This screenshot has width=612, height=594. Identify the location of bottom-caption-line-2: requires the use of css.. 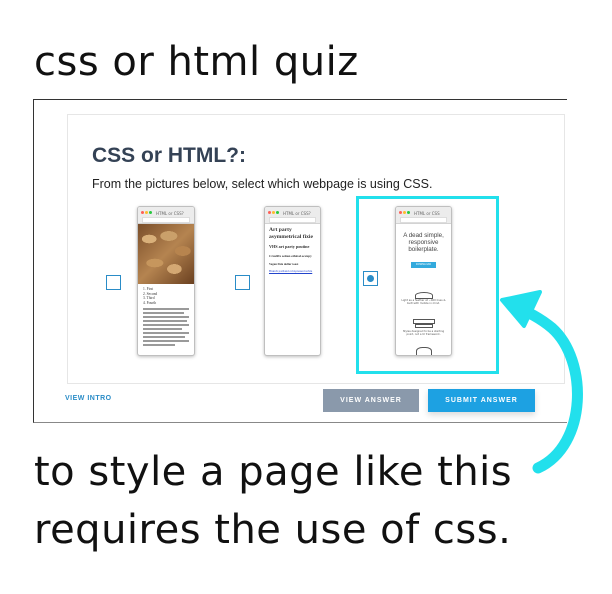
(273, 530).